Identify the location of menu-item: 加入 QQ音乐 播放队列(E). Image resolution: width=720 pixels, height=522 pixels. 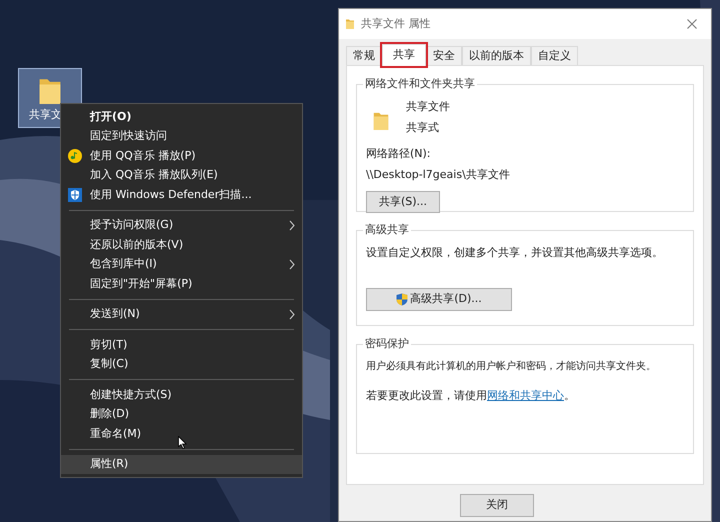
(181, 175).